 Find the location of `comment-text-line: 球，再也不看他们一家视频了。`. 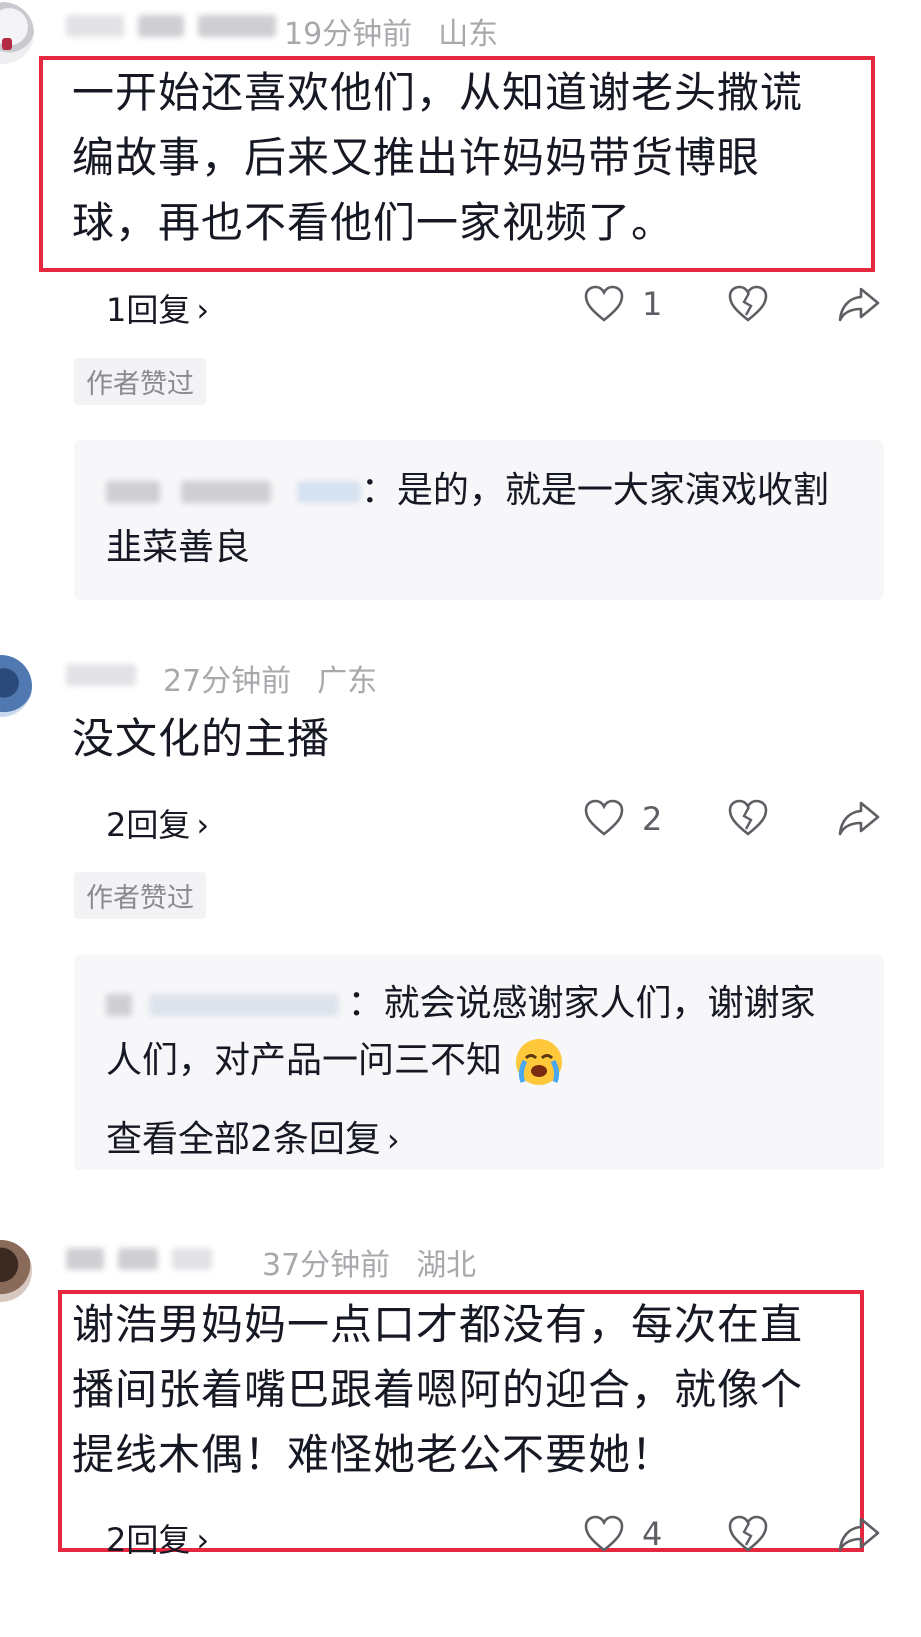

comment-text-line: 球，再也不看他们一家视频了。 is located at coordinates (373, 222).